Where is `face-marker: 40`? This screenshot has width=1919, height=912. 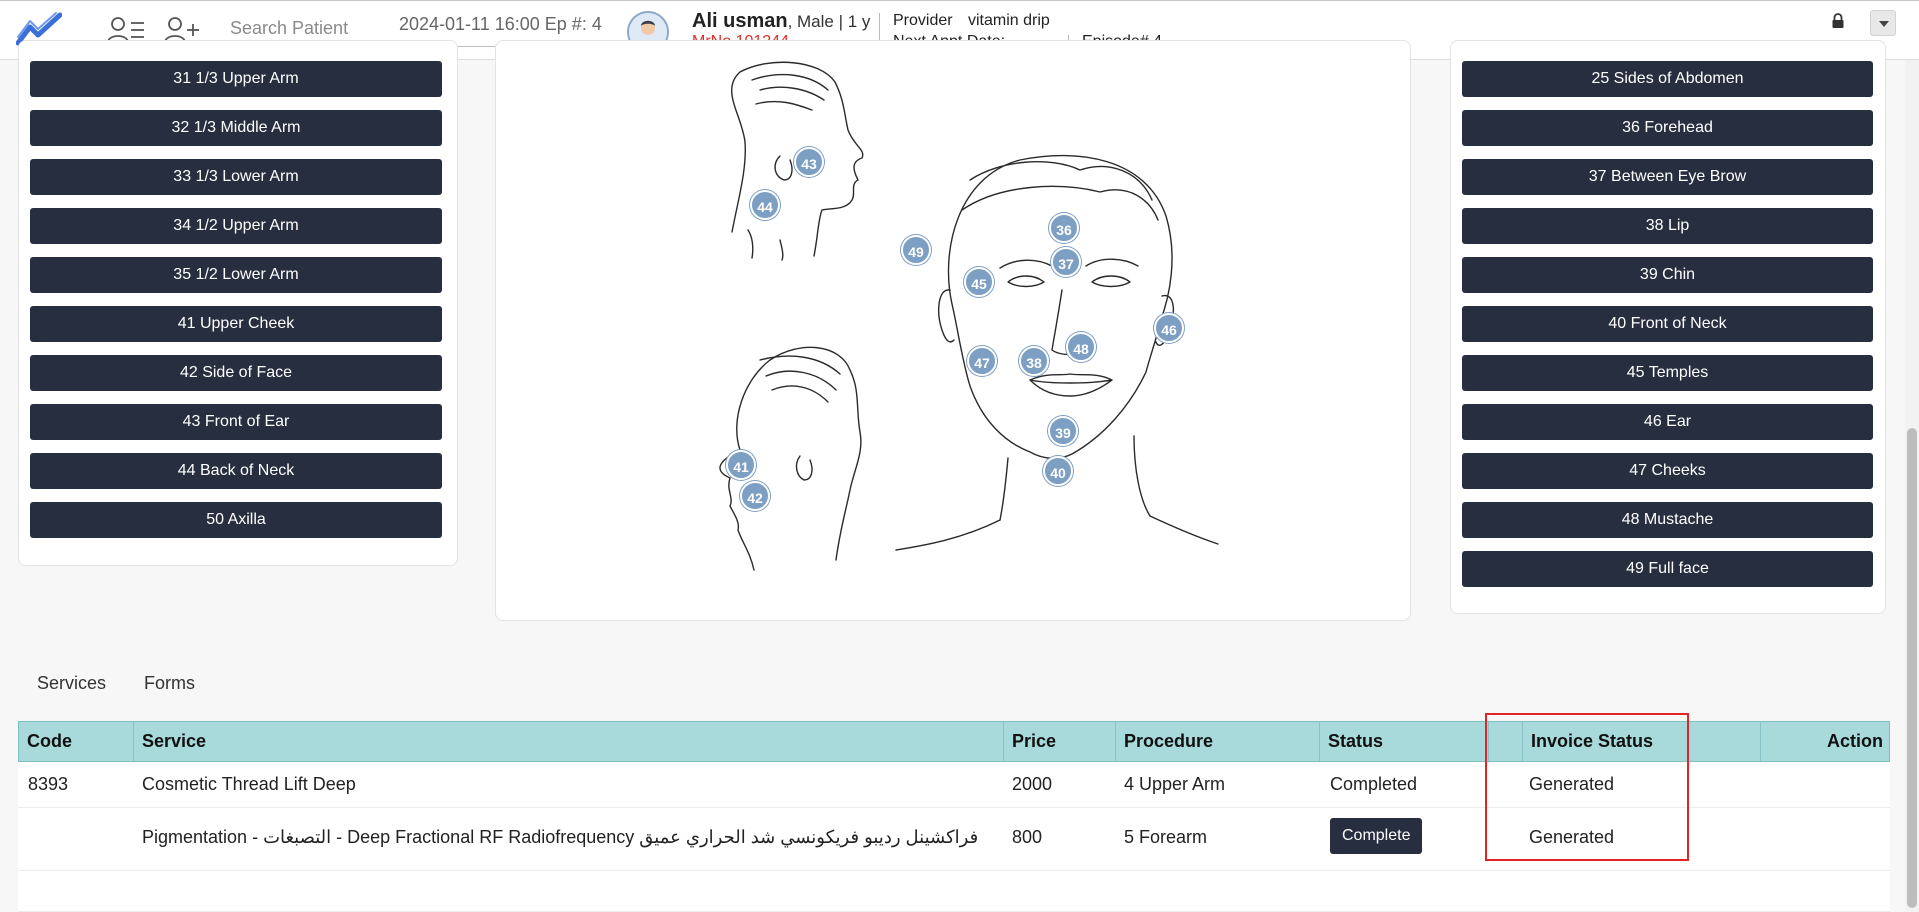
face-marker: 40 is located at coordinates (1058, 471).